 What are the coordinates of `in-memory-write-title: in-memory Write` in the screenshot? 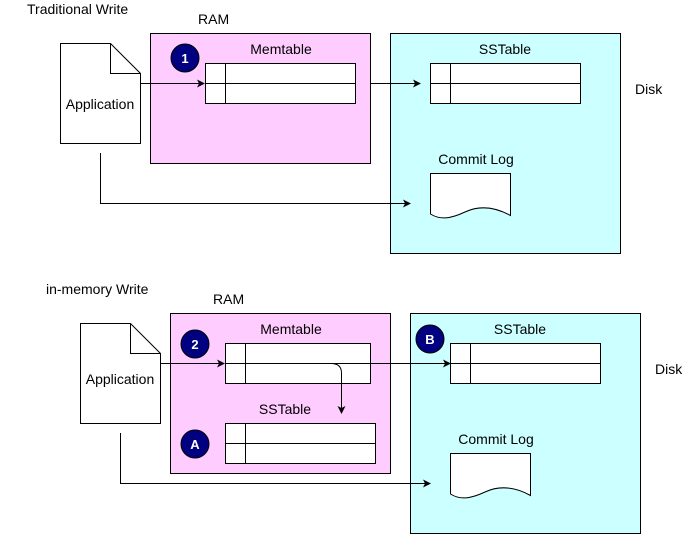 It's located at (97, 289).